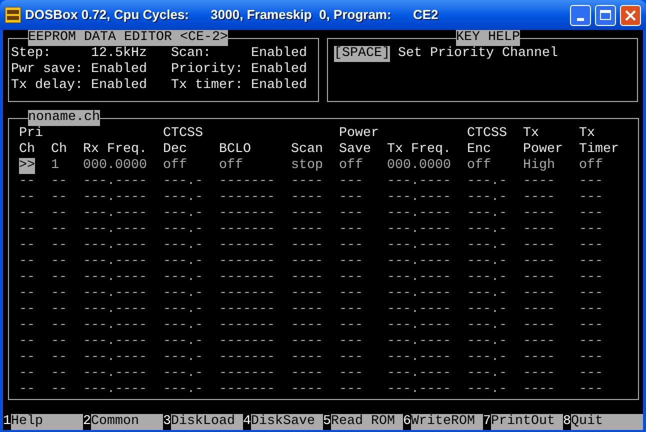 The height and width of the screenshot is (432, 646). What do you see at coordinates (207, 86) in the screenshot?
I see `setting-label: Tx timer:` at bounding box center [207, 86].